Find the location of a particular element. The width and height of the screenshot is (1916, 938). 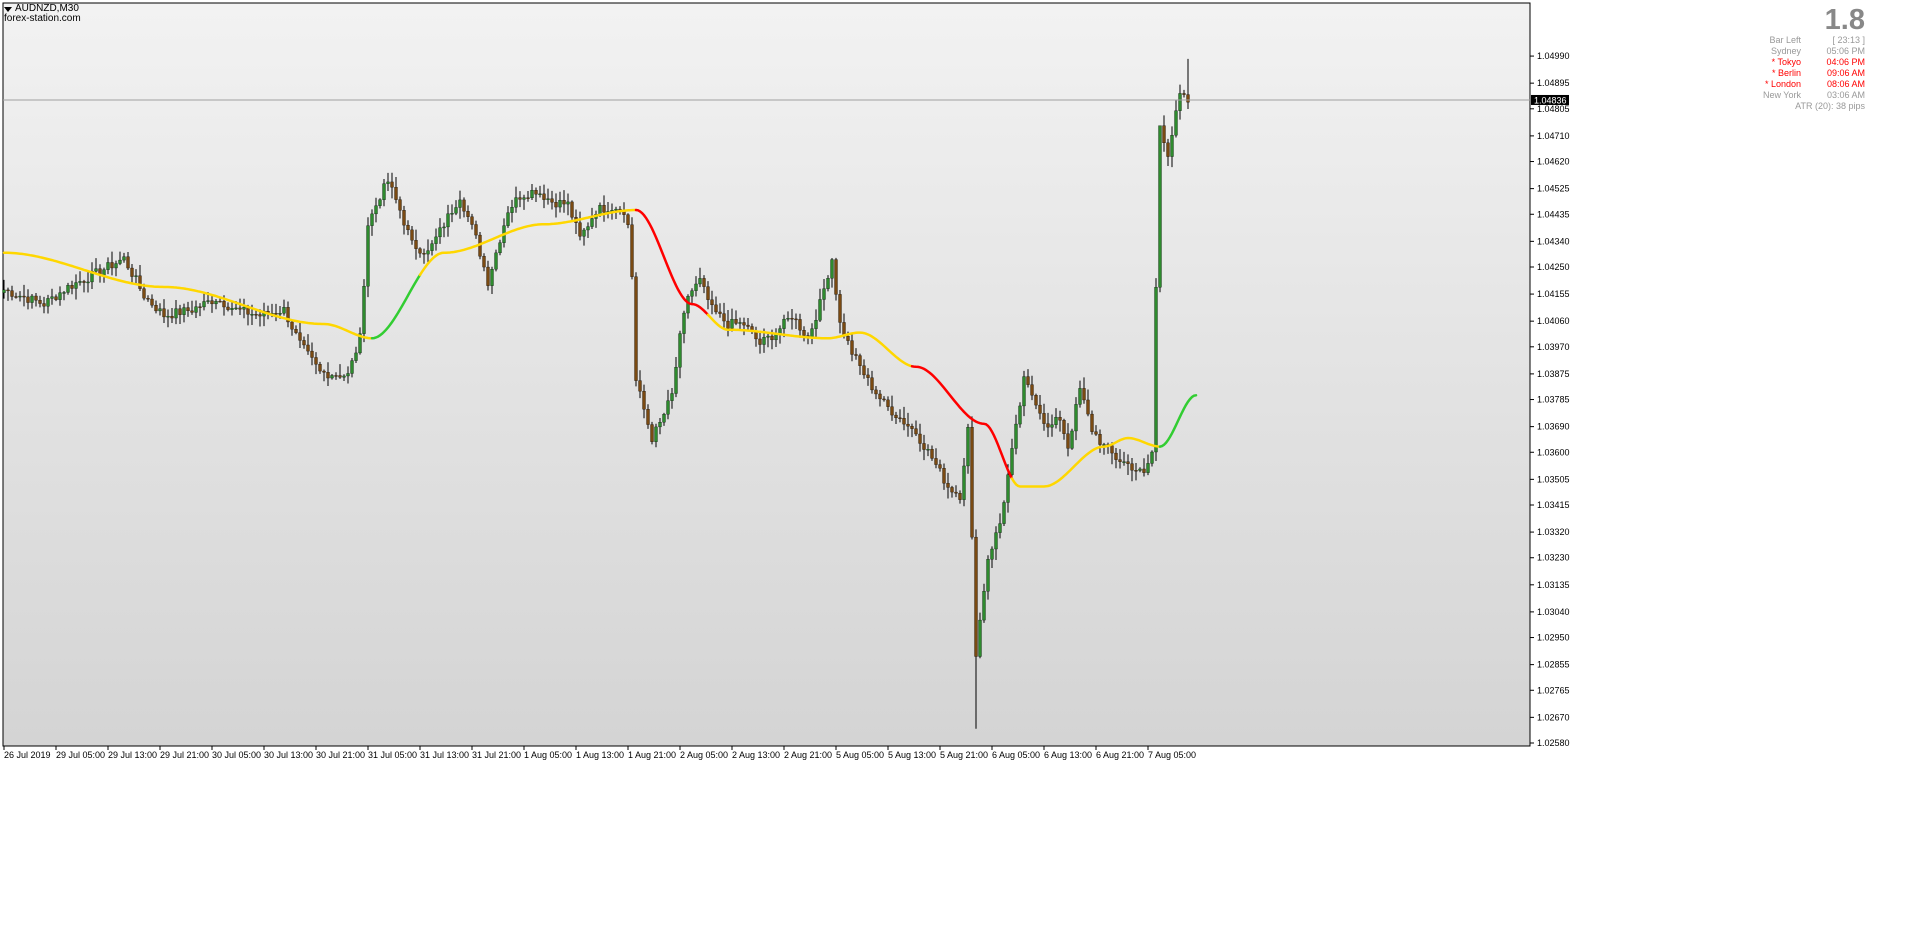

x-tick-label: 5 Aug 21:00 is located at coordinates (964, 755).